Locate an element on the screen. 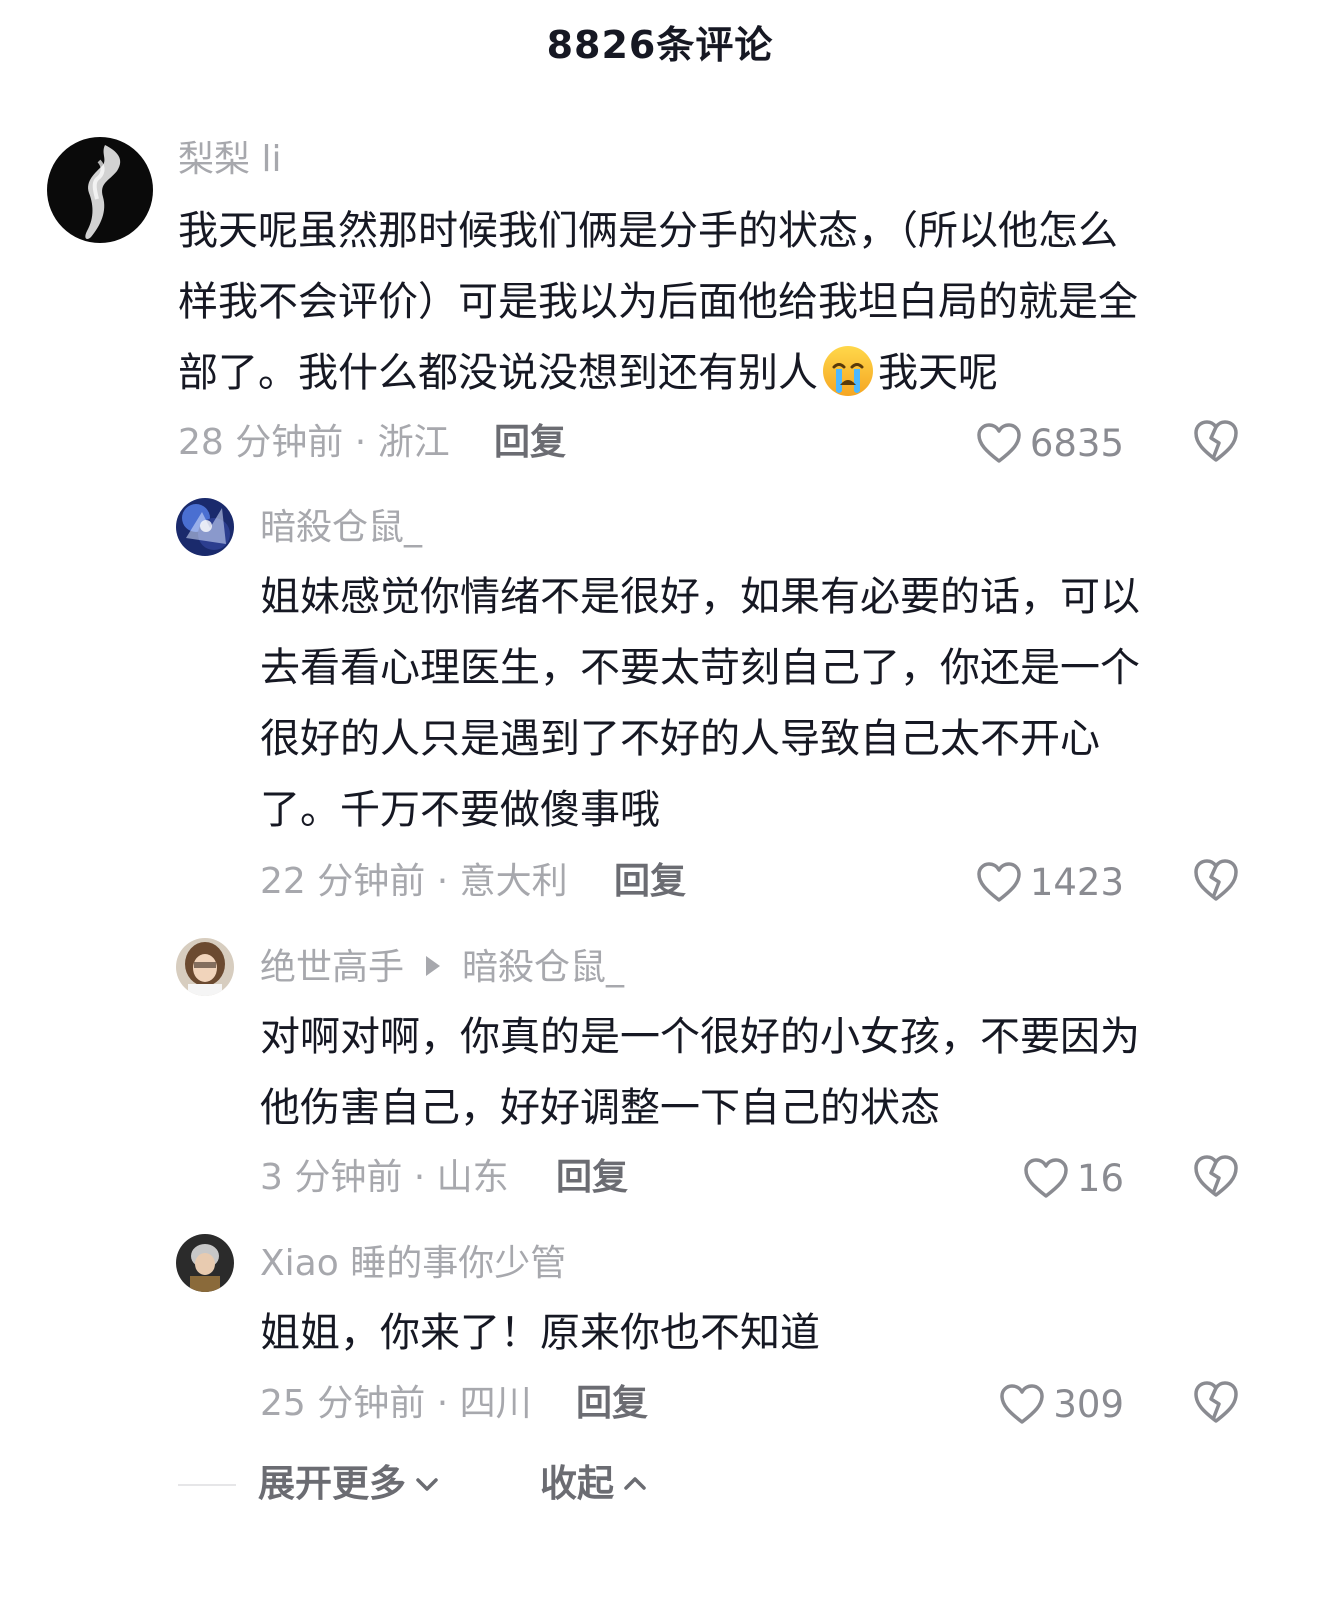  comment-username: Xiao 睡的事你少管 is located at coordinates (413, 1264).